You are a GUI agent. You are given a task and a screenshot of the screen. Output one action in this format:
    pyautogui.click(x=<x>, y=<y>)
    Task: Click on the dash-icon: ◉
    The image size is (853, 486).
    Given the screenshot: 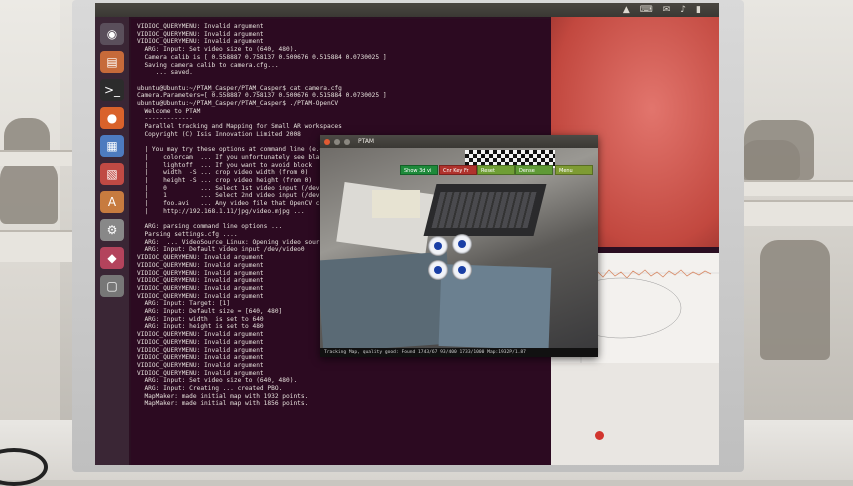 What is the action you would take?
    pyautogui.click(x=112, y=34)
    